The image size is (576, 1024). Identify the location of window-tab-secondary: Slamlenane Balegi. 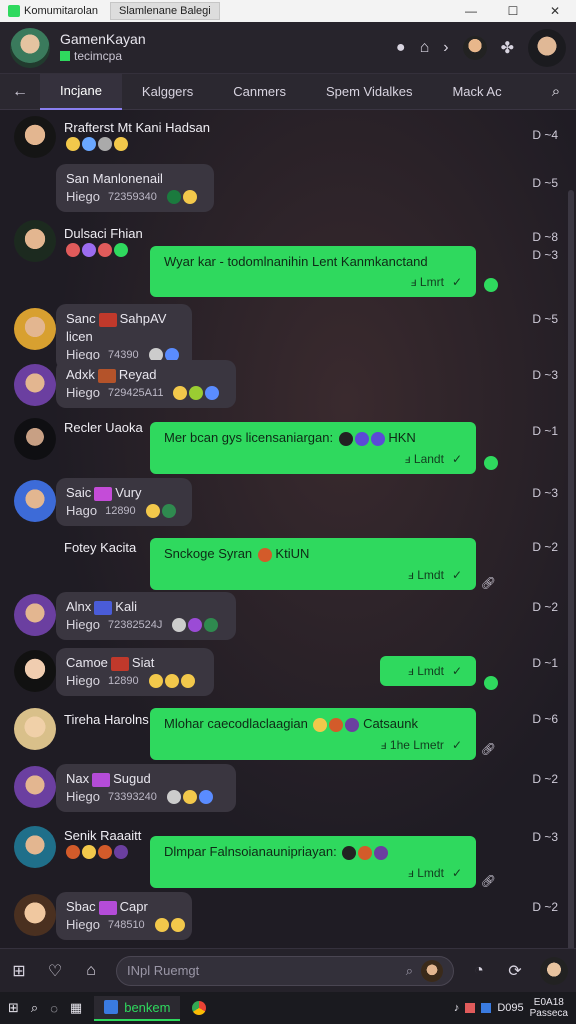
(164, 11).